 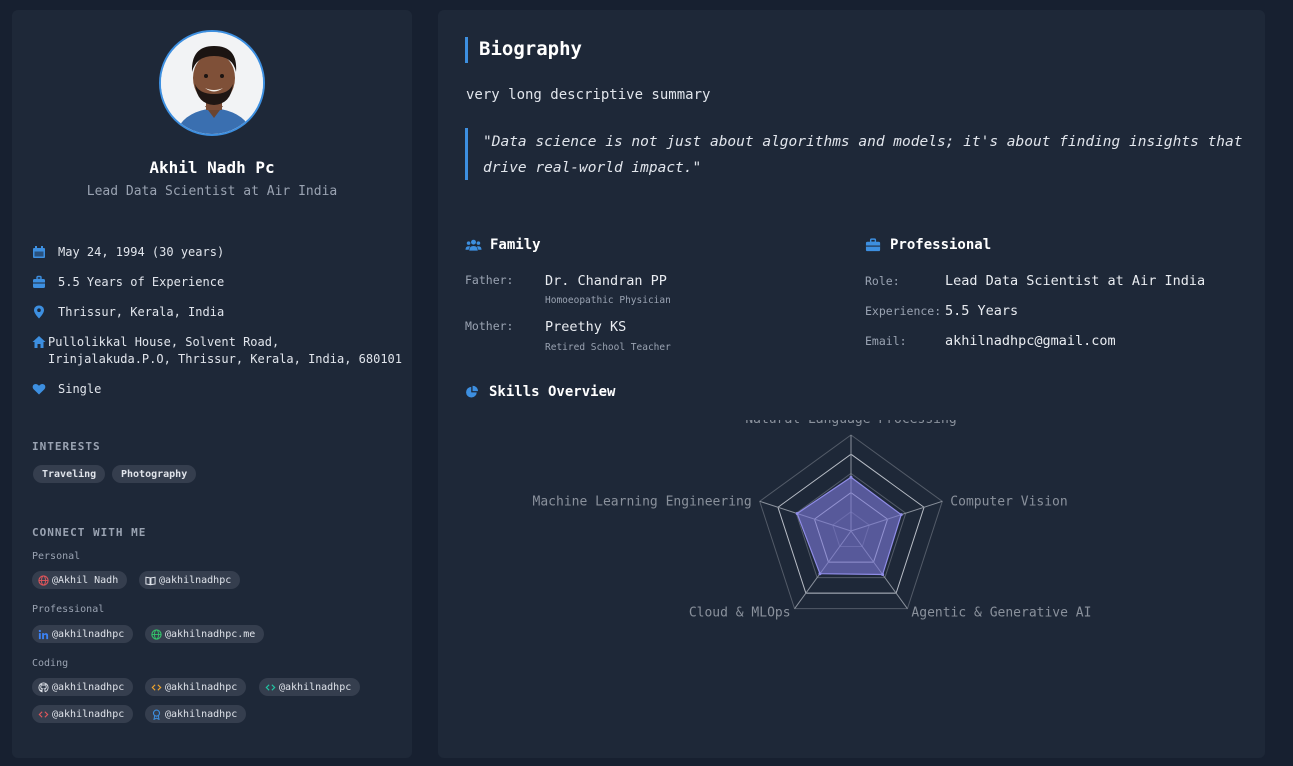 I want to click on coding-link-code-3: @akhilnadhpc, so click(x=83, y=714).